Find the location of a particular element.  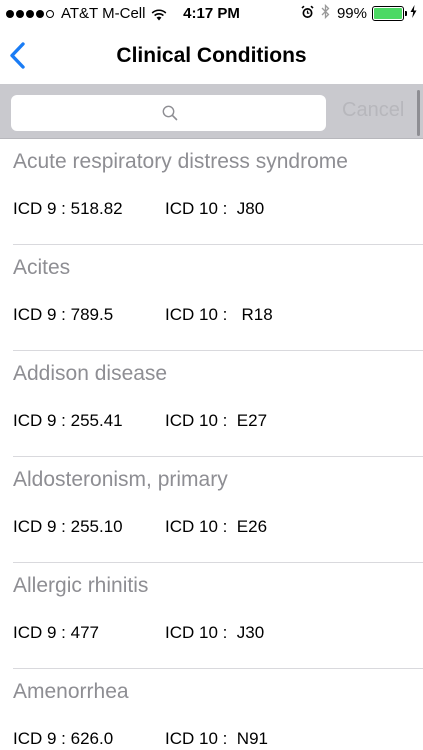

status-right: 99% is located at coordinates (359, 13).